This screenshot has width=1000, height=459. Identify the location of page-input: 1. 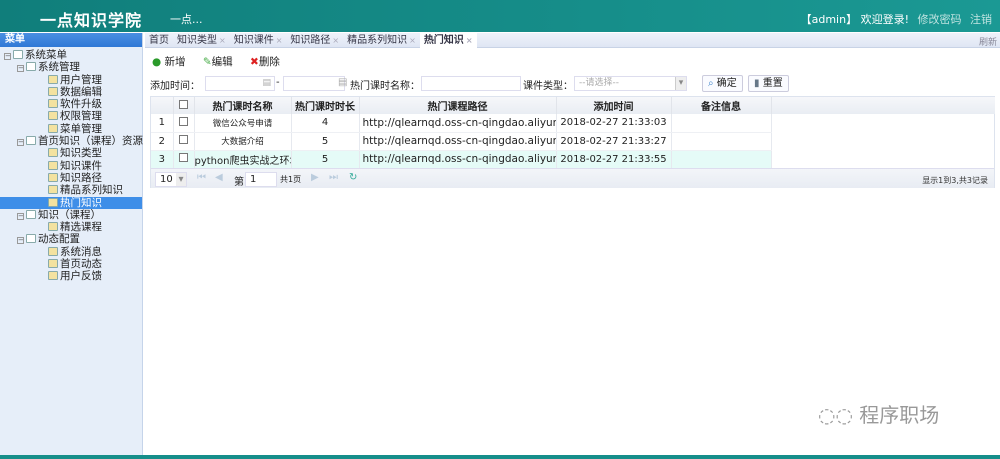
(261, 179).